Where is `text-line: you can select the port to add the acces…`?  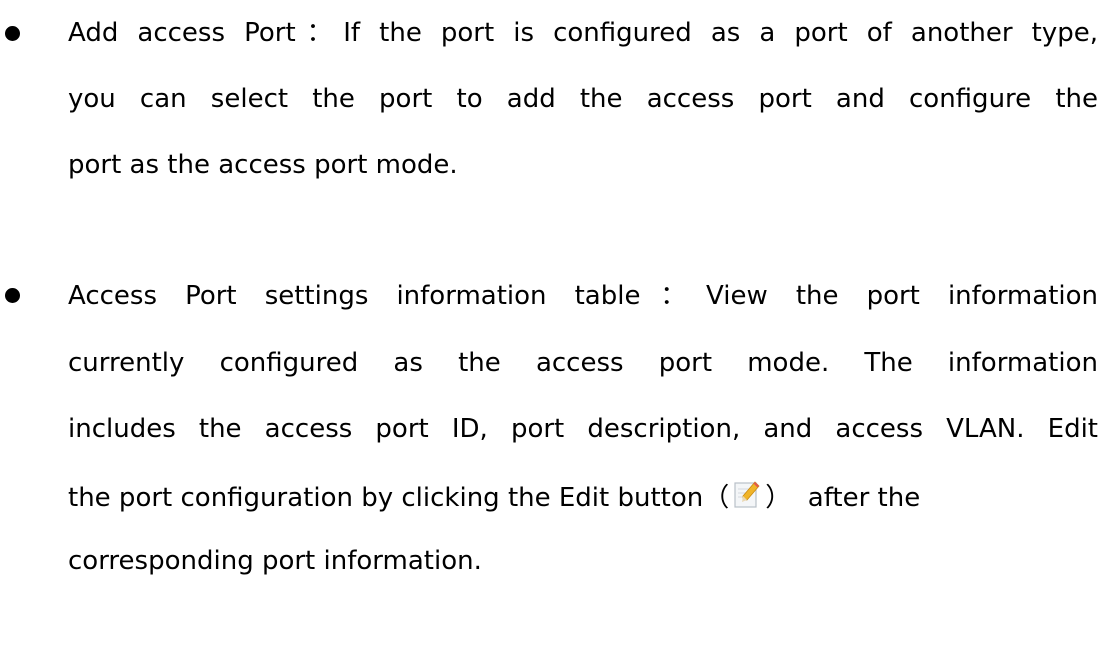
text-line: you can select the port to add the acces… is located at coordinates (583, 99).